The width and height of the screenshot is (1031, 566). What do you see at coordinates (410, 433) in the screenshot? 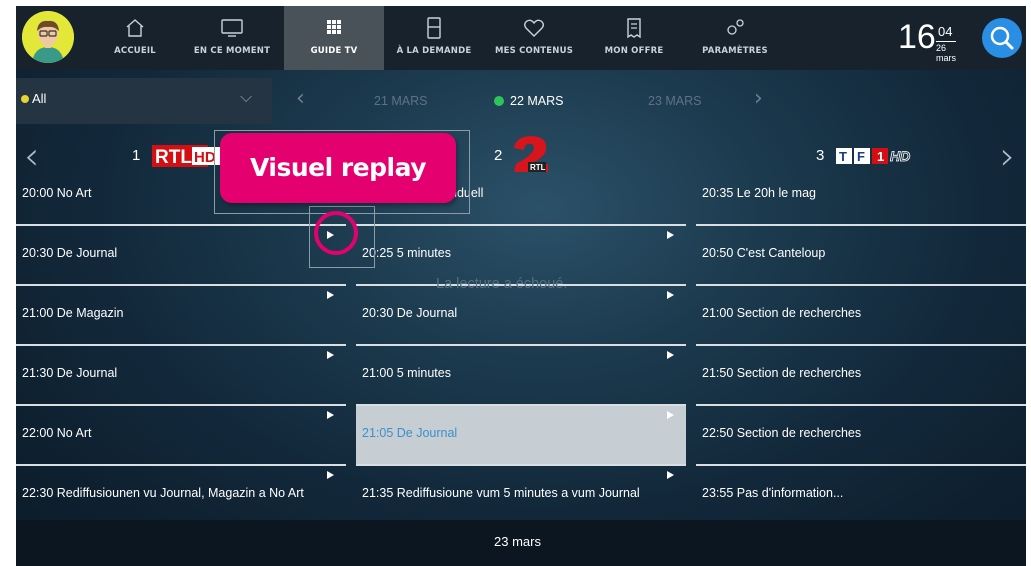
I see `program-title: 21:05 De Journal` at bounding box center [410, 433].